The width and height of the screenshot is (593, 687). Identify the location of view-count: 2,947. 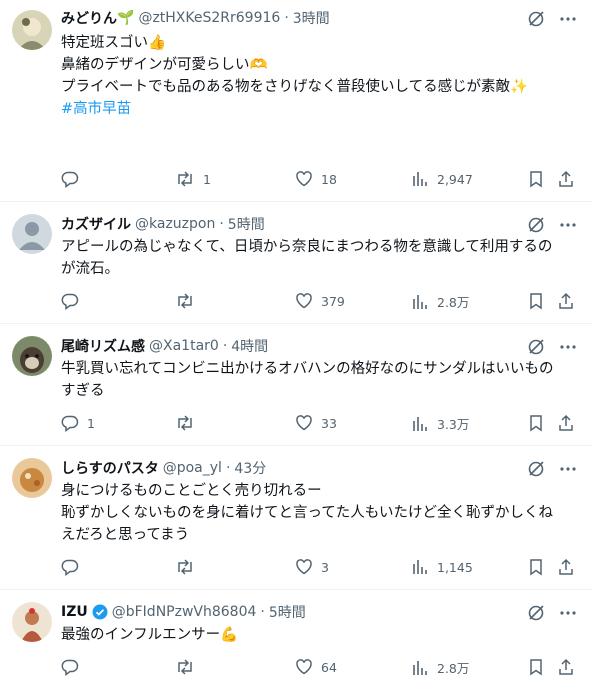
(455, 179).